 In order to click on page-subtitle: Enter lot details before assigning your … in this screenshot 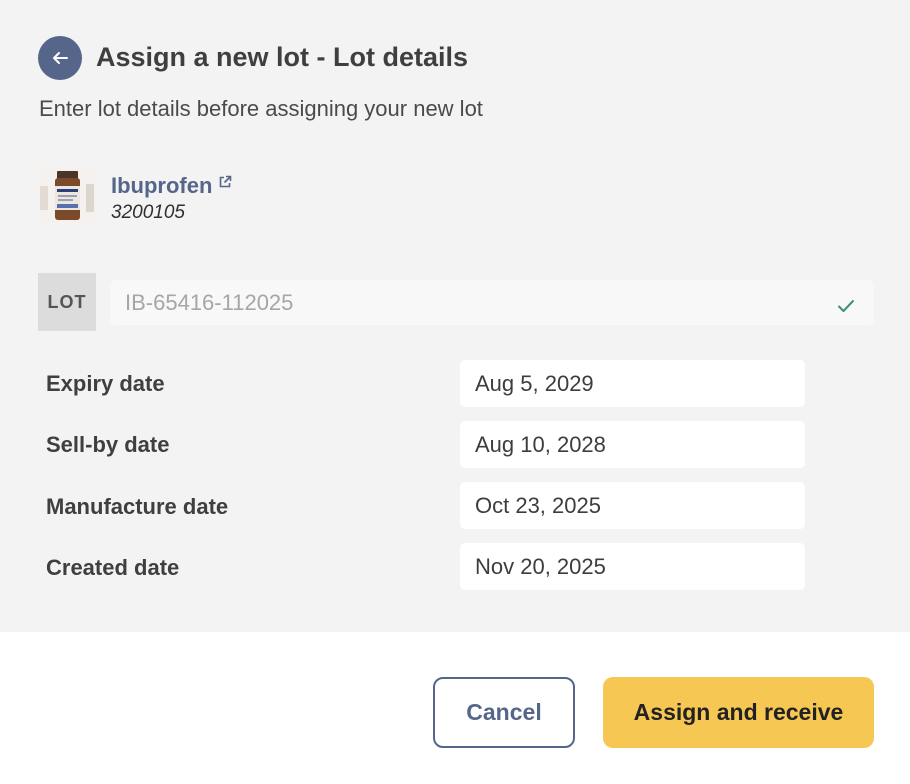, I will do `click(261, 108)`.